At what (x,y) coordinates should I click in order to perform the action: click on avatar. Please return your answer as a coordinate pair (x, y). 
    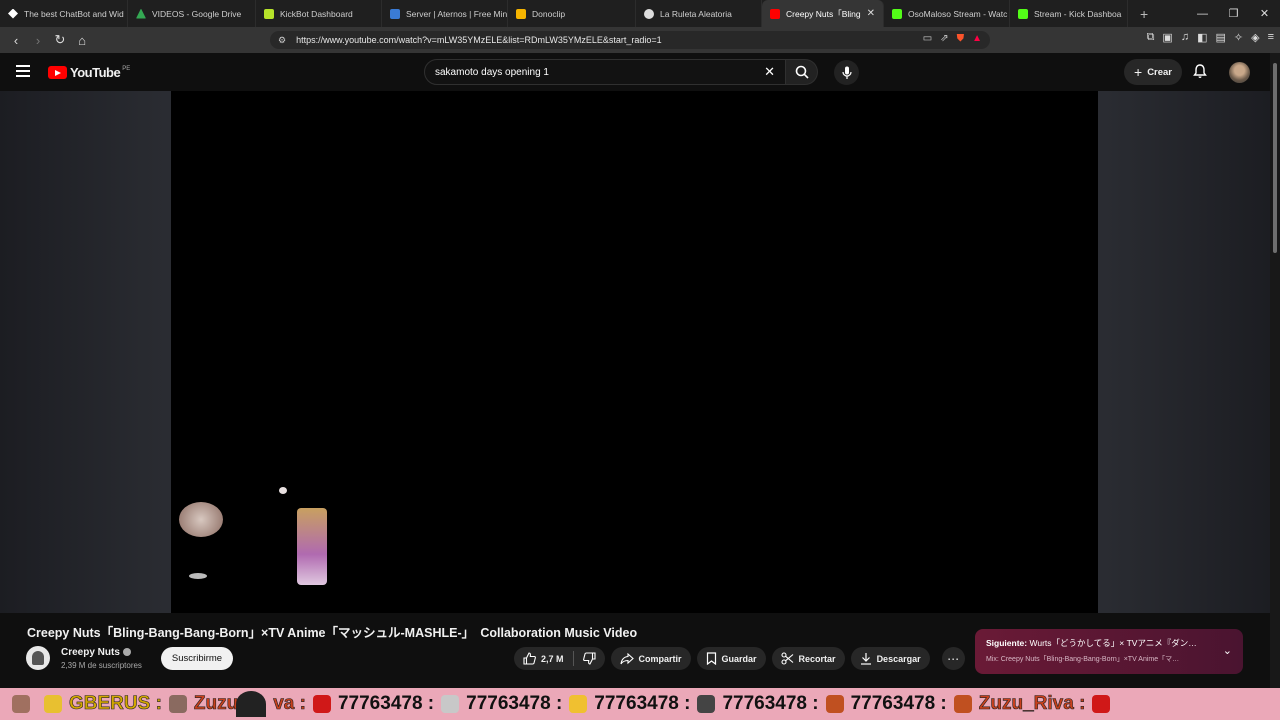
    Looking at the image, I should click on (1239, 72).